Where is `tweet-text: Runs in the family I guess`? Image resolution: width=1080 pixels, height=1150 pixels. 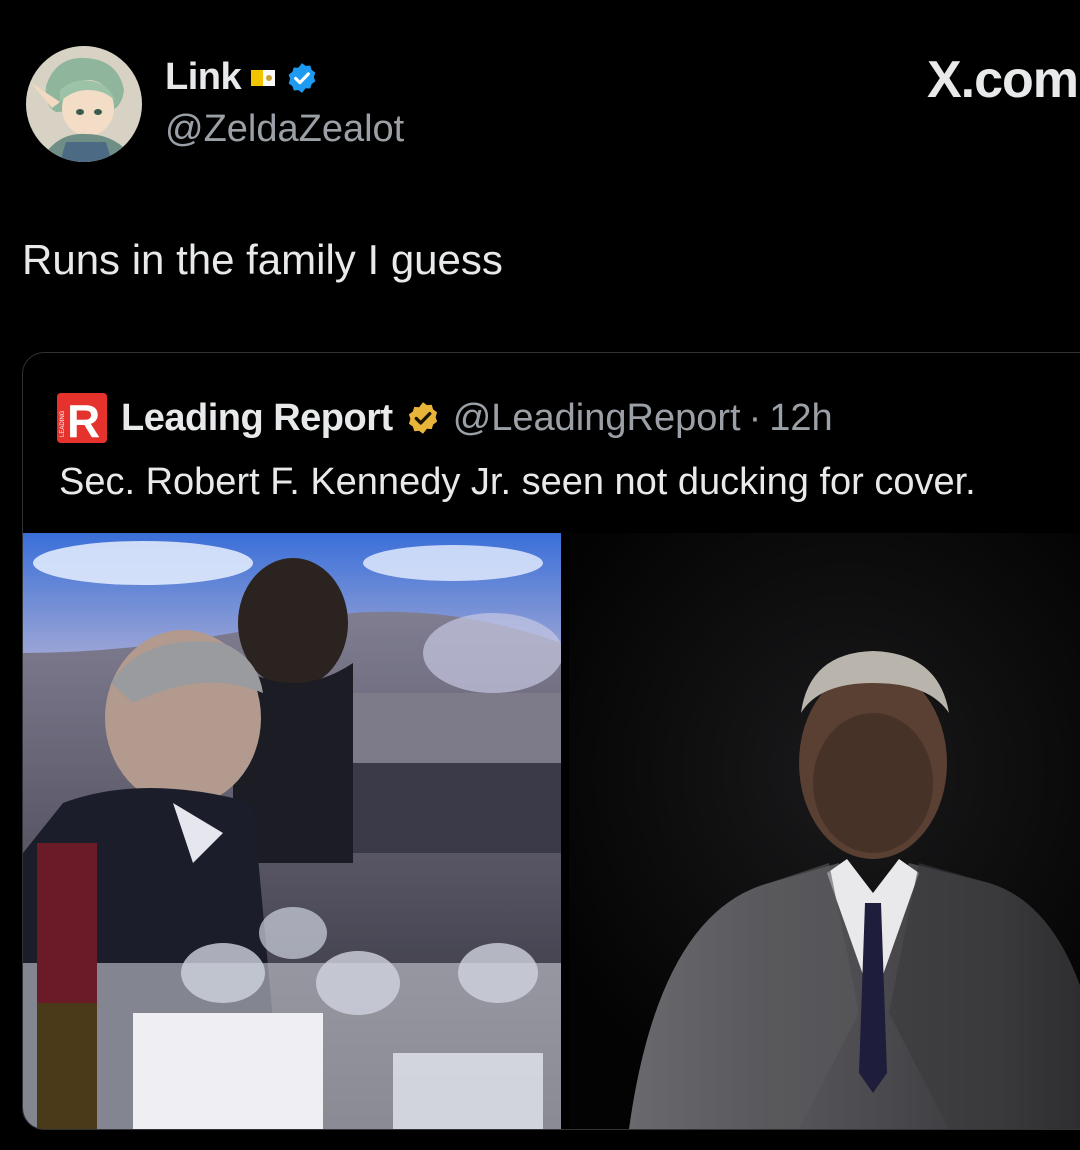
tweet-text: Runs in the family I guess is located at coordinates (262, 259).